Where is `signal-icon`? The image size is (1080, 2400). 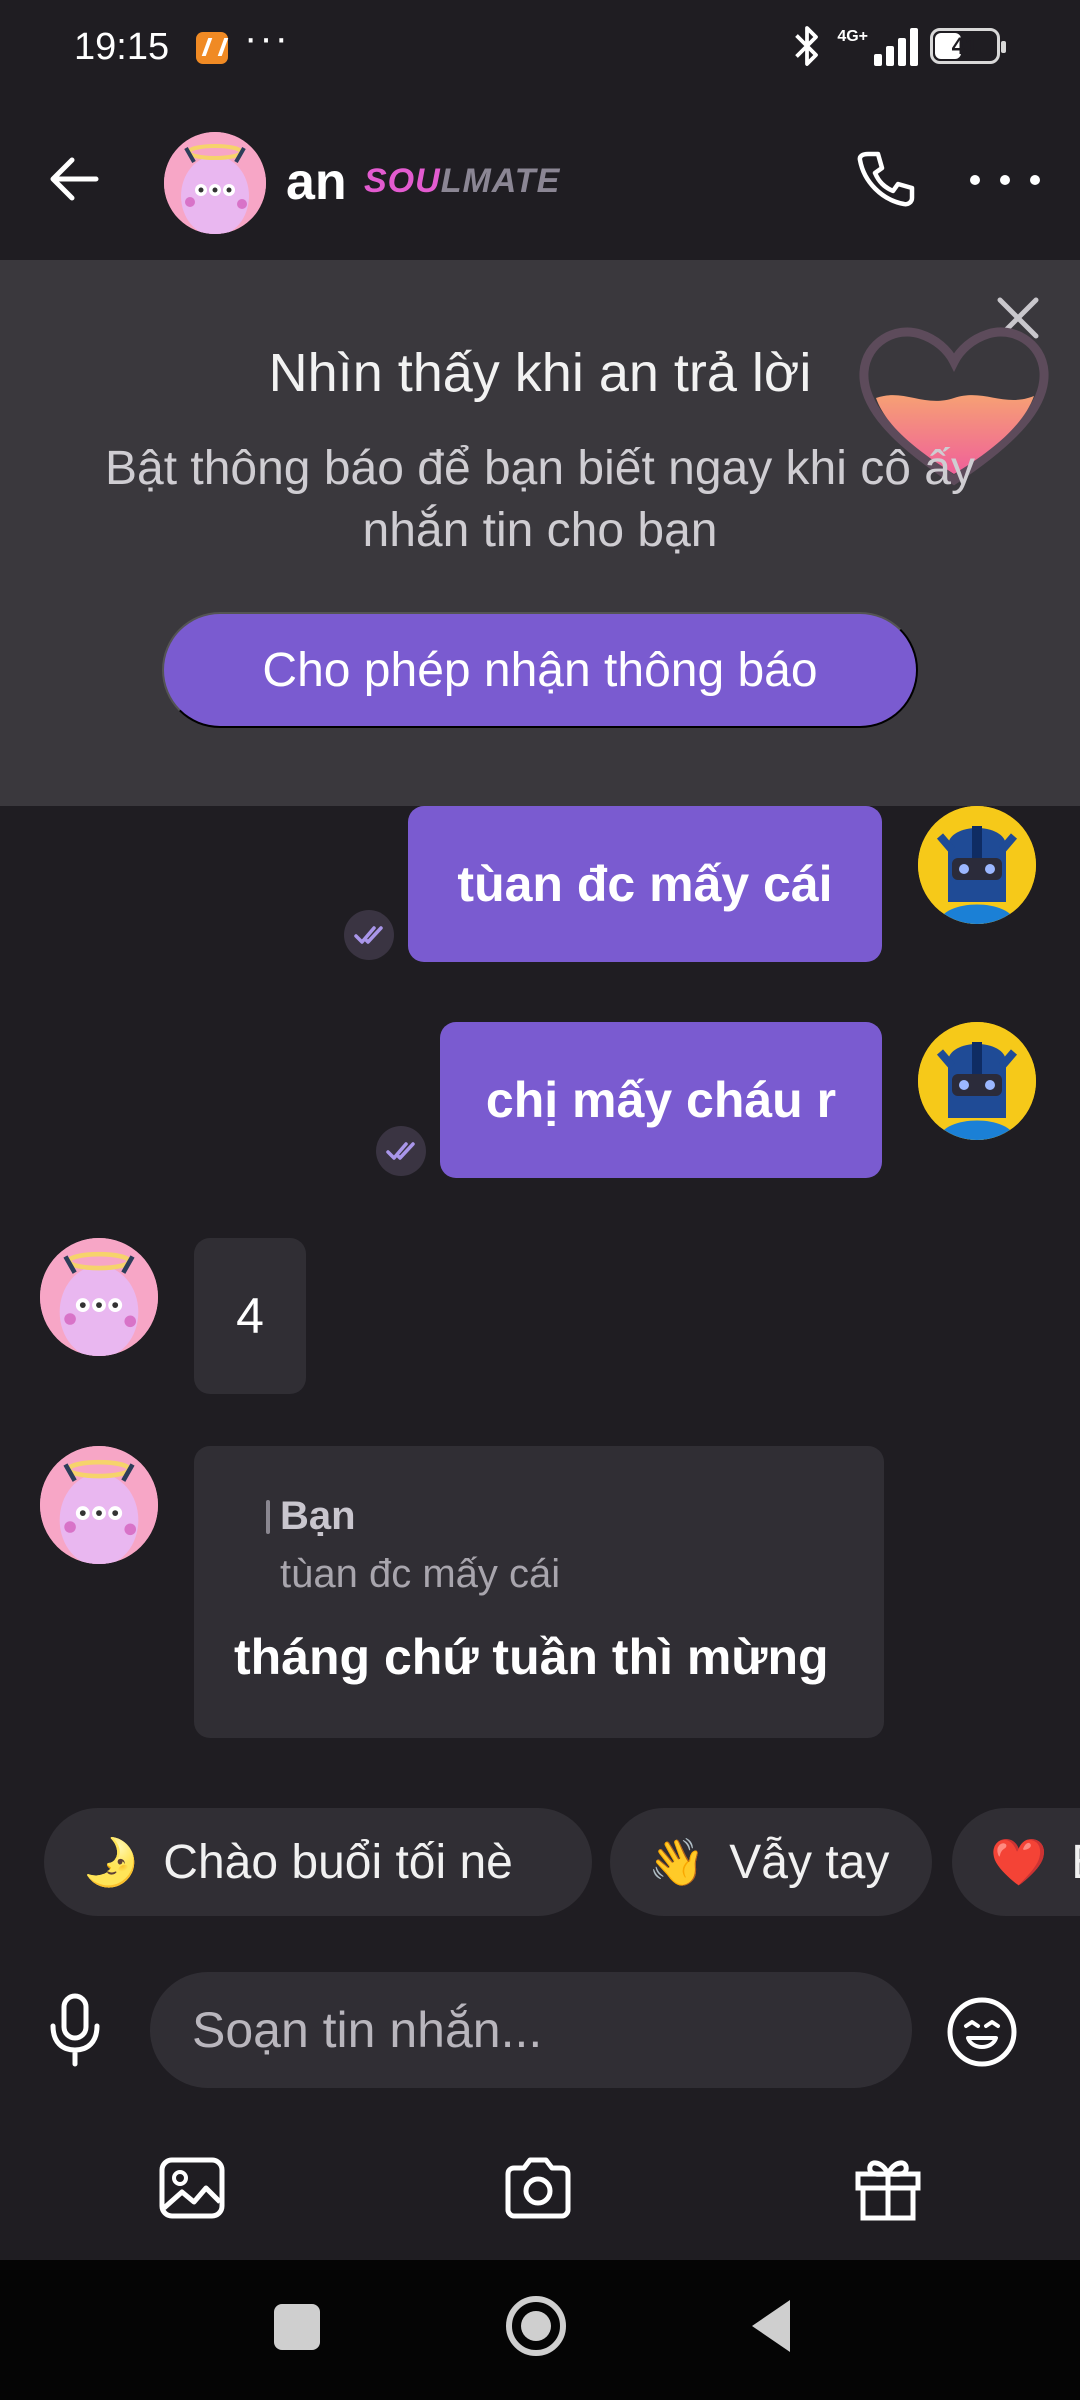
signal-icon is located at coordinates (896, 46).